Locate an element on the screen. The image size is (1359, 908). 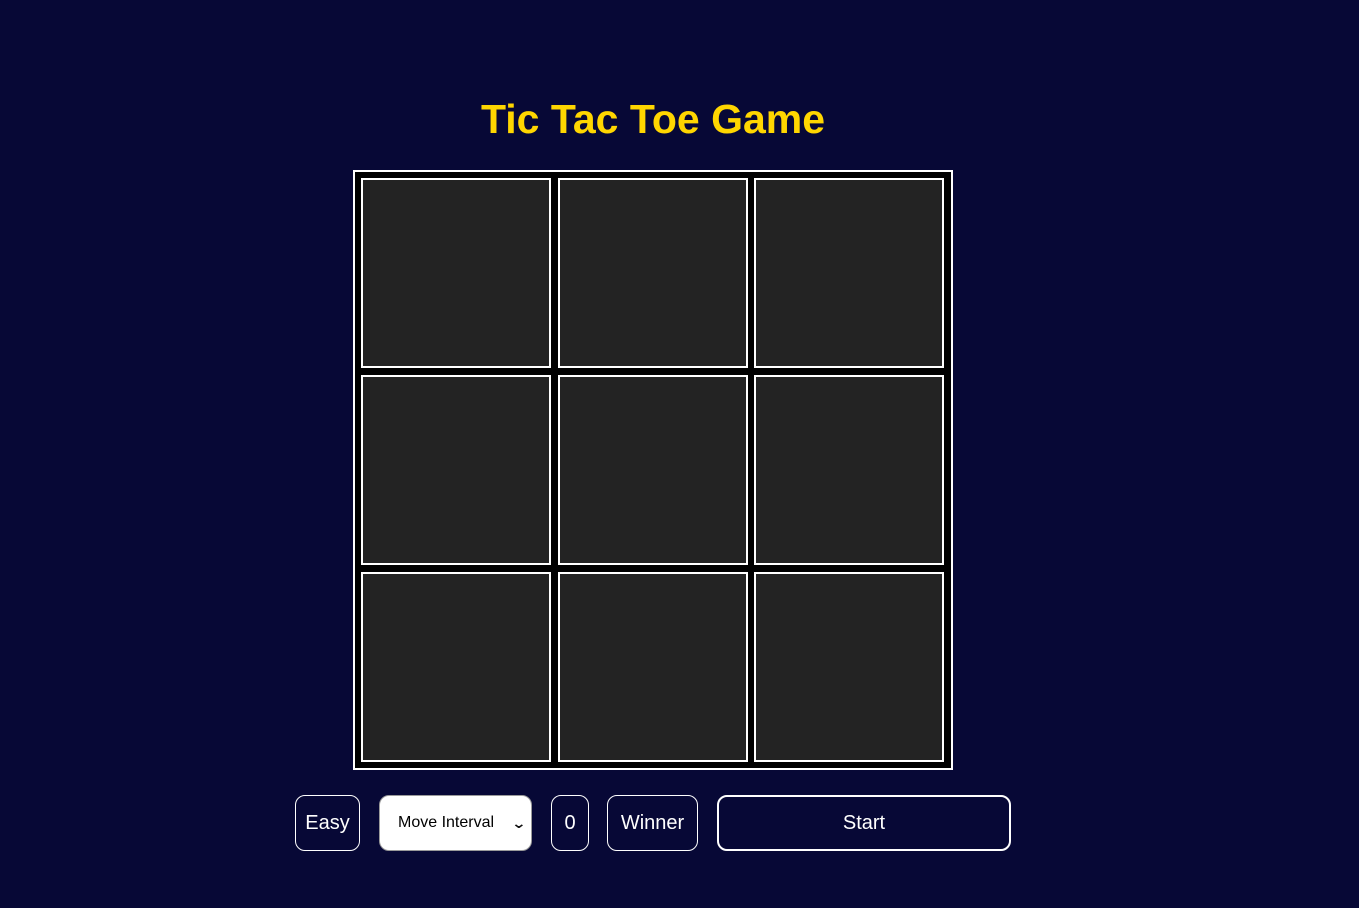
winner-display: Winner is located at coordinates (652, 823).